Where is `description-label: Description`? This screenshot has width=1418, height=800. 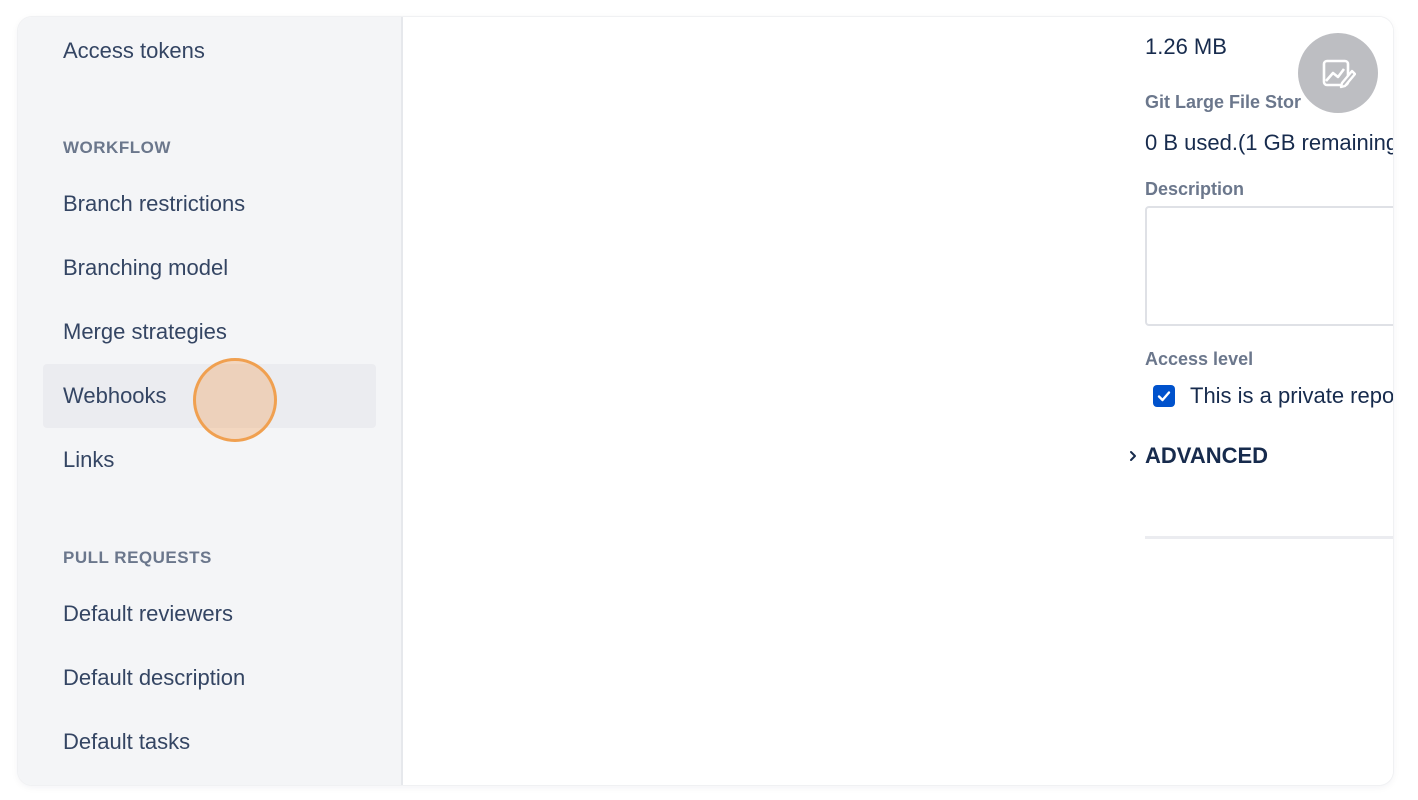 description-label: Description is located at coordinates (1195, 189).